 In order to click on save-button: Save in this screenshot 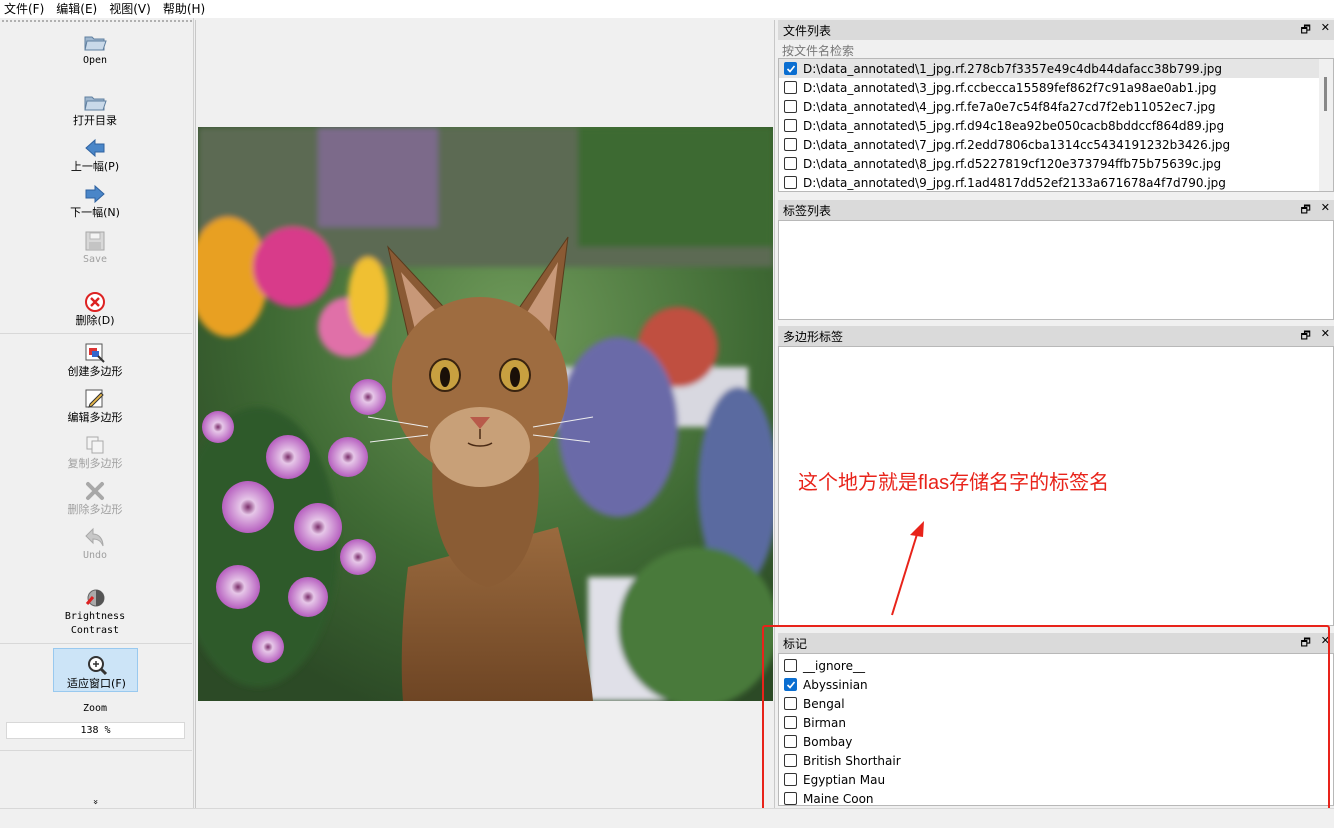, I will do `click(95, 248)`.